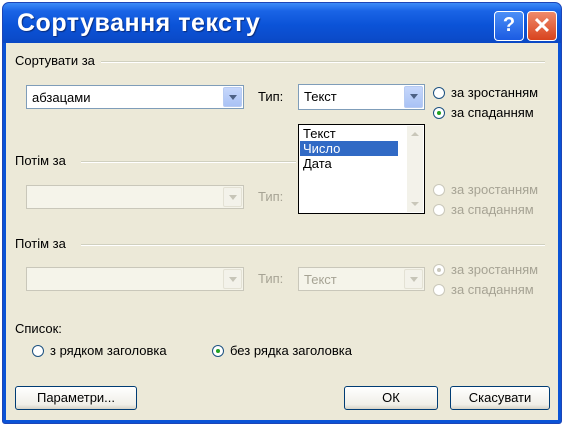 The width and height of the screenshot is (563, 425). Describe the element at coordinates (349, 163) in the screenshot. I see `dropdown-option-date: Дата` at that location.